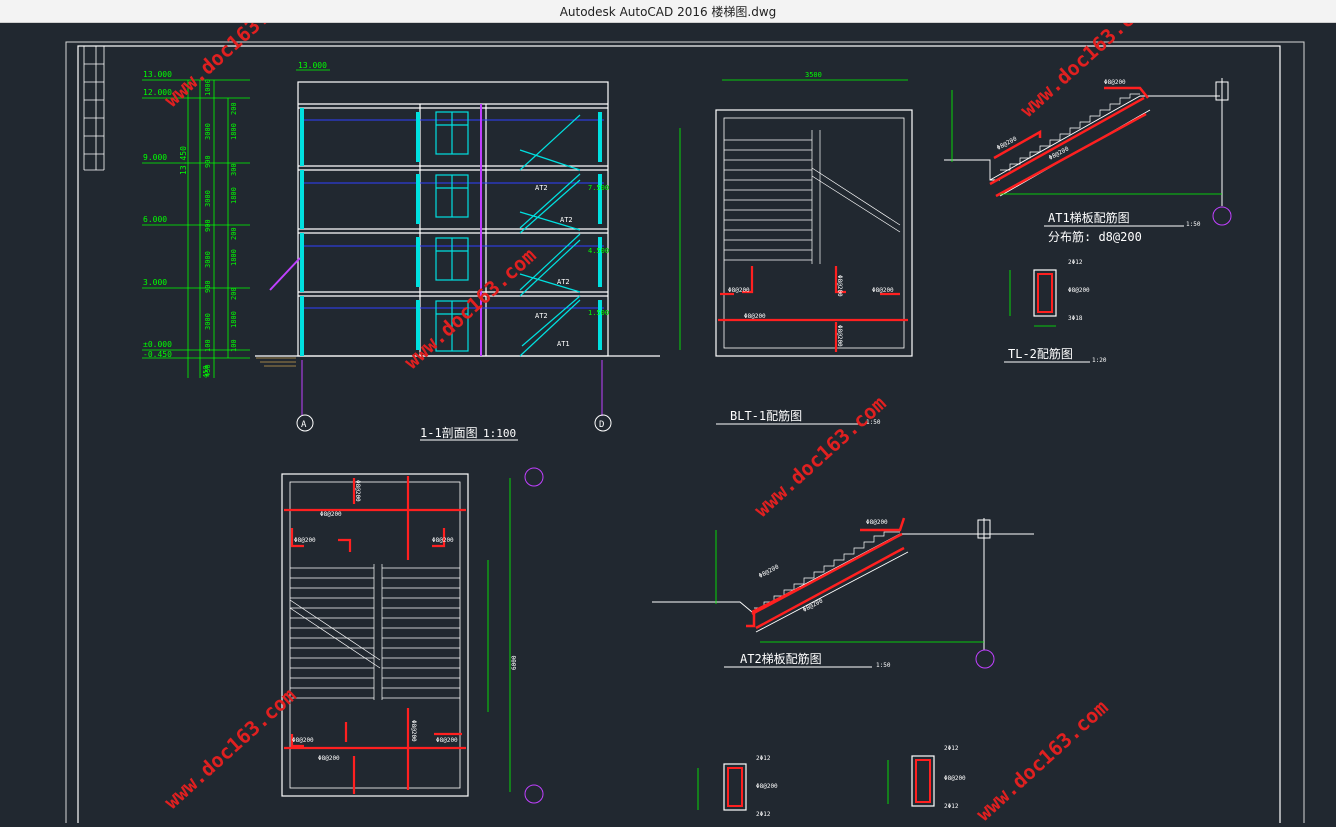  What do you see at coordinates (1075, 318) in the screenshot?
I see `svg-text: 3Φ18` at bounding box center [1075, 318].